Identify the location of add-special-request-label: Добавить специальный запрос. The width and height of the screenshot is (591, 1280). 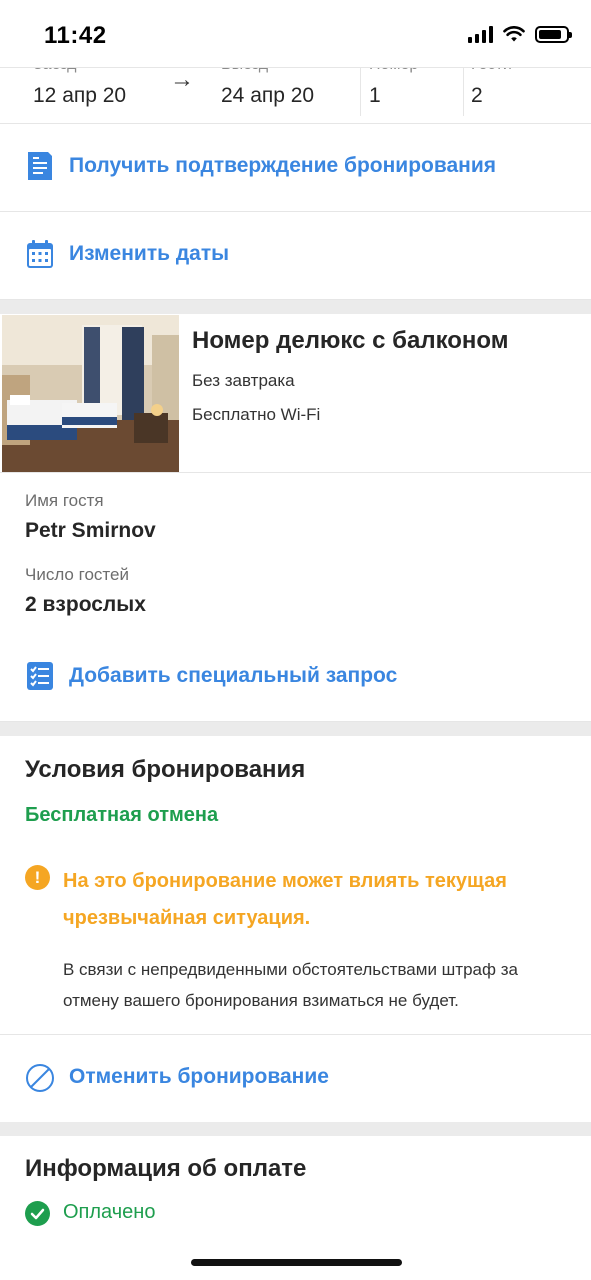
(233, 675).